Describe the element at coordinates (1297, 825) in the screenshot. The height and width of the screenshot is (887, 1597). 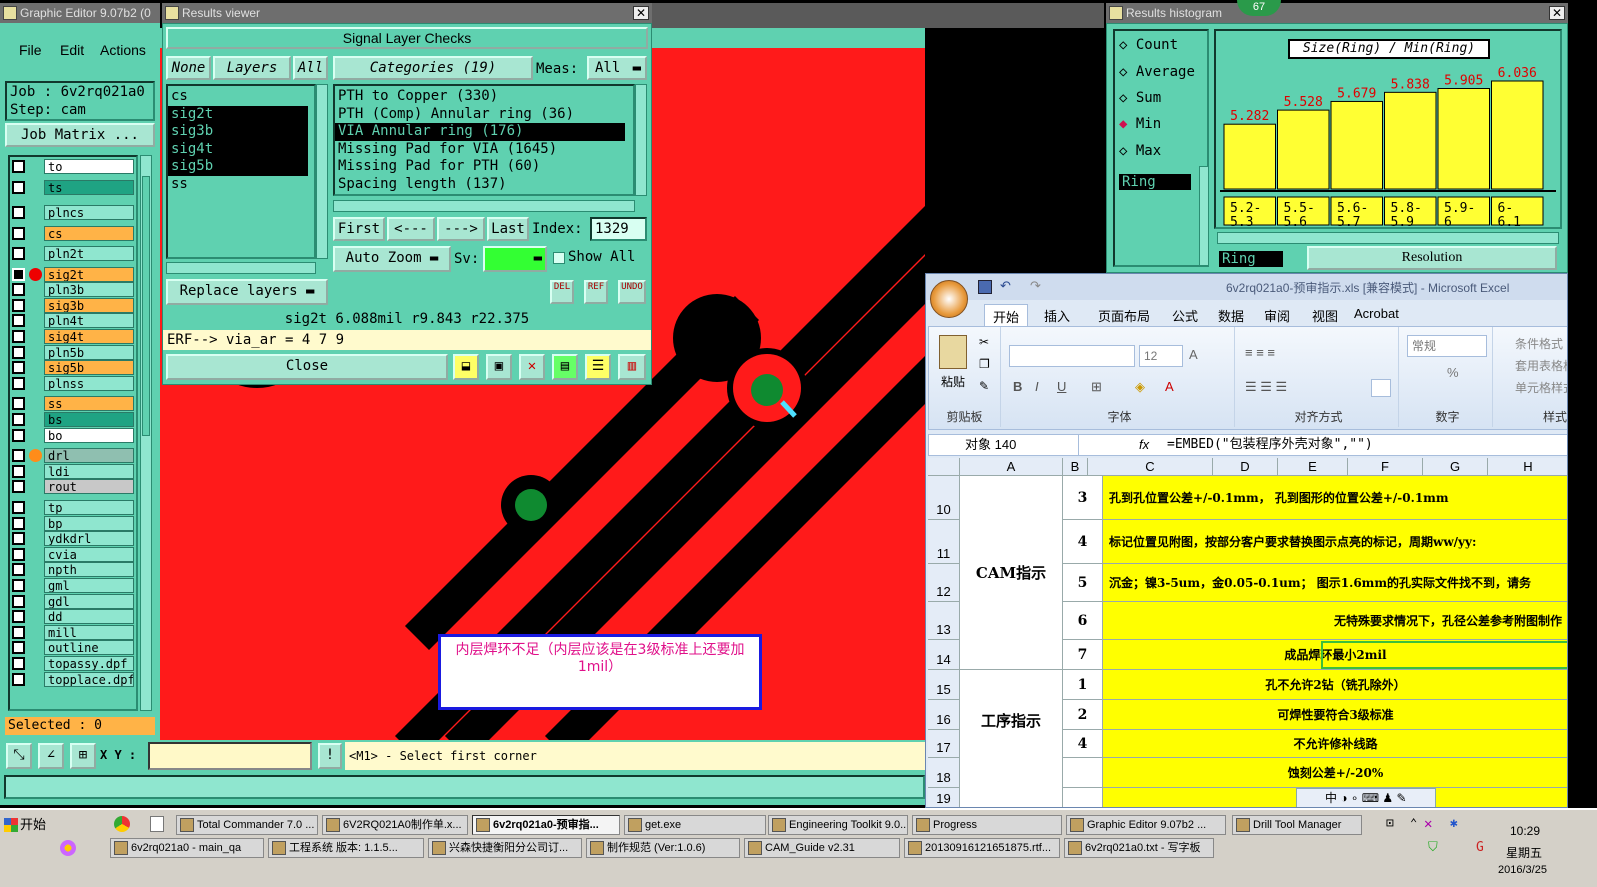
I see `taskbar-item: Drill Tool Manager` at that location.